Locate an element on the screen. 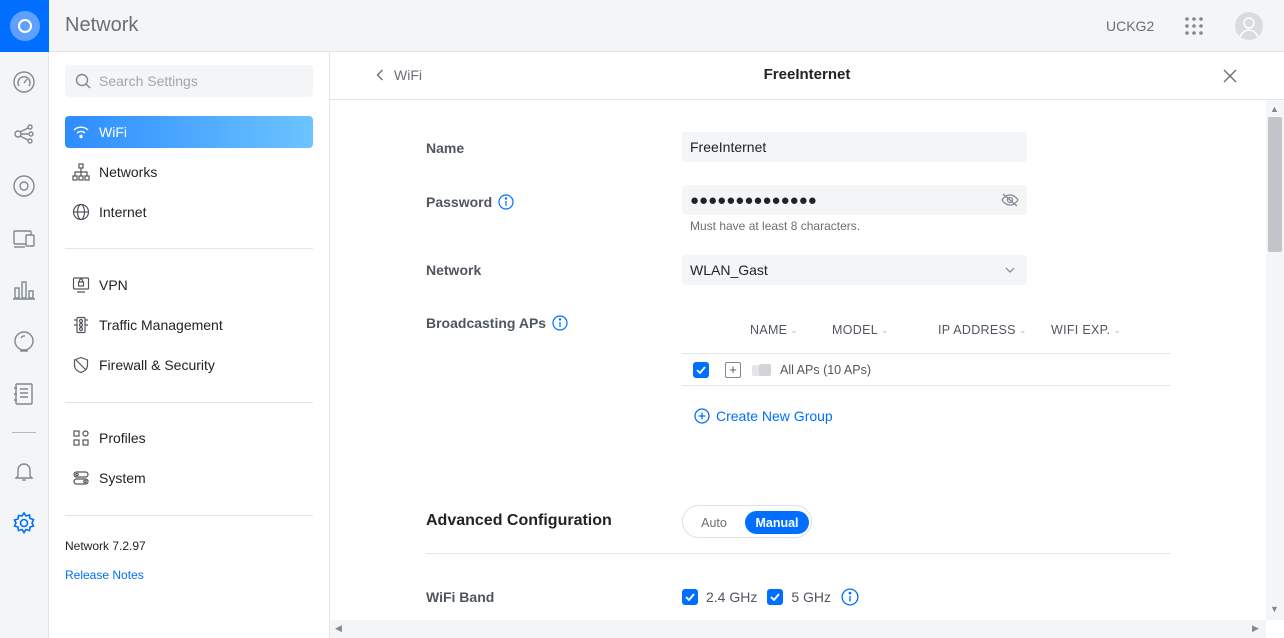 Image resolution: width=1284 pixels, height=638 pixels. name-field is located at coordinates (854, 147).